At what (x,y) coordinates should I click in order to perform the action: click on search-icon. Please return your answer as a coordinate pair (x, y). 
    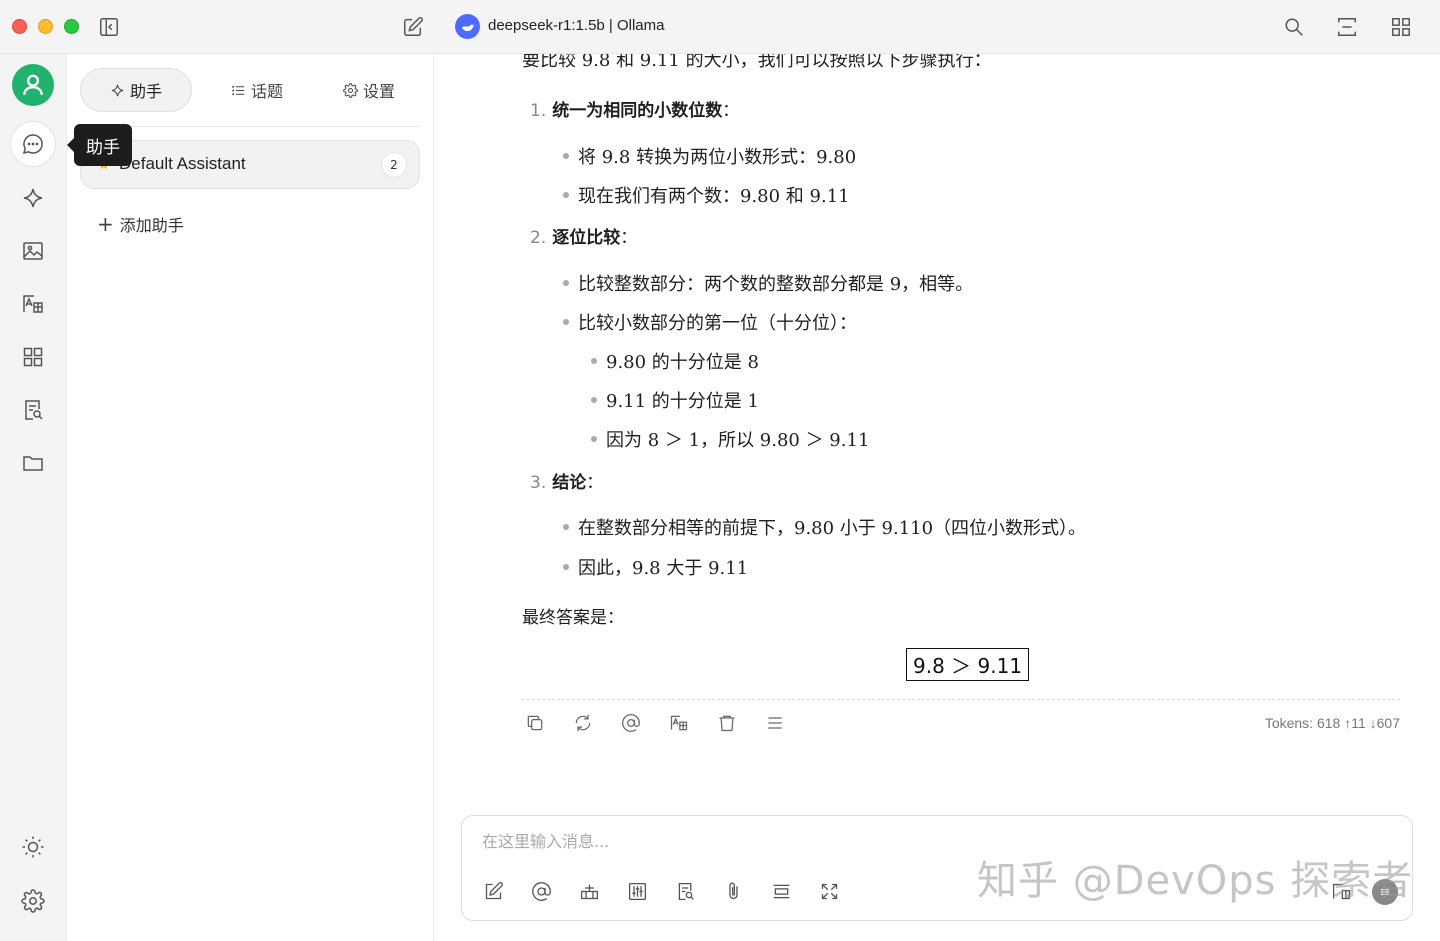
    Looking at the image, I should click on (1294, 27).